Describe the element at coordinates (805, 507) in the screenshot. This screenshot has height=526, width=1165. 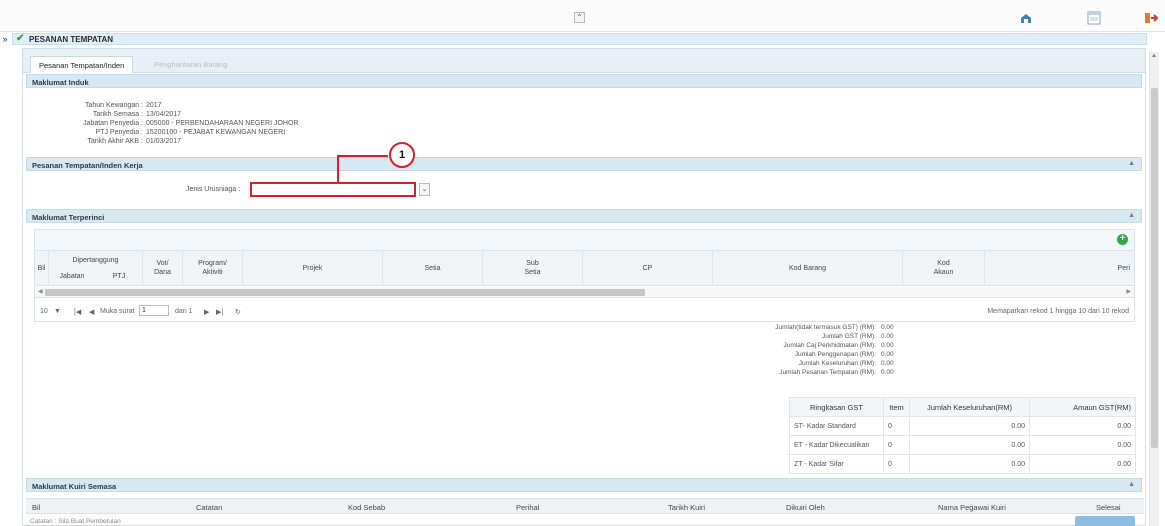
I see `col-dikuiri-oleh: Dikuiri Oleh` at that location.